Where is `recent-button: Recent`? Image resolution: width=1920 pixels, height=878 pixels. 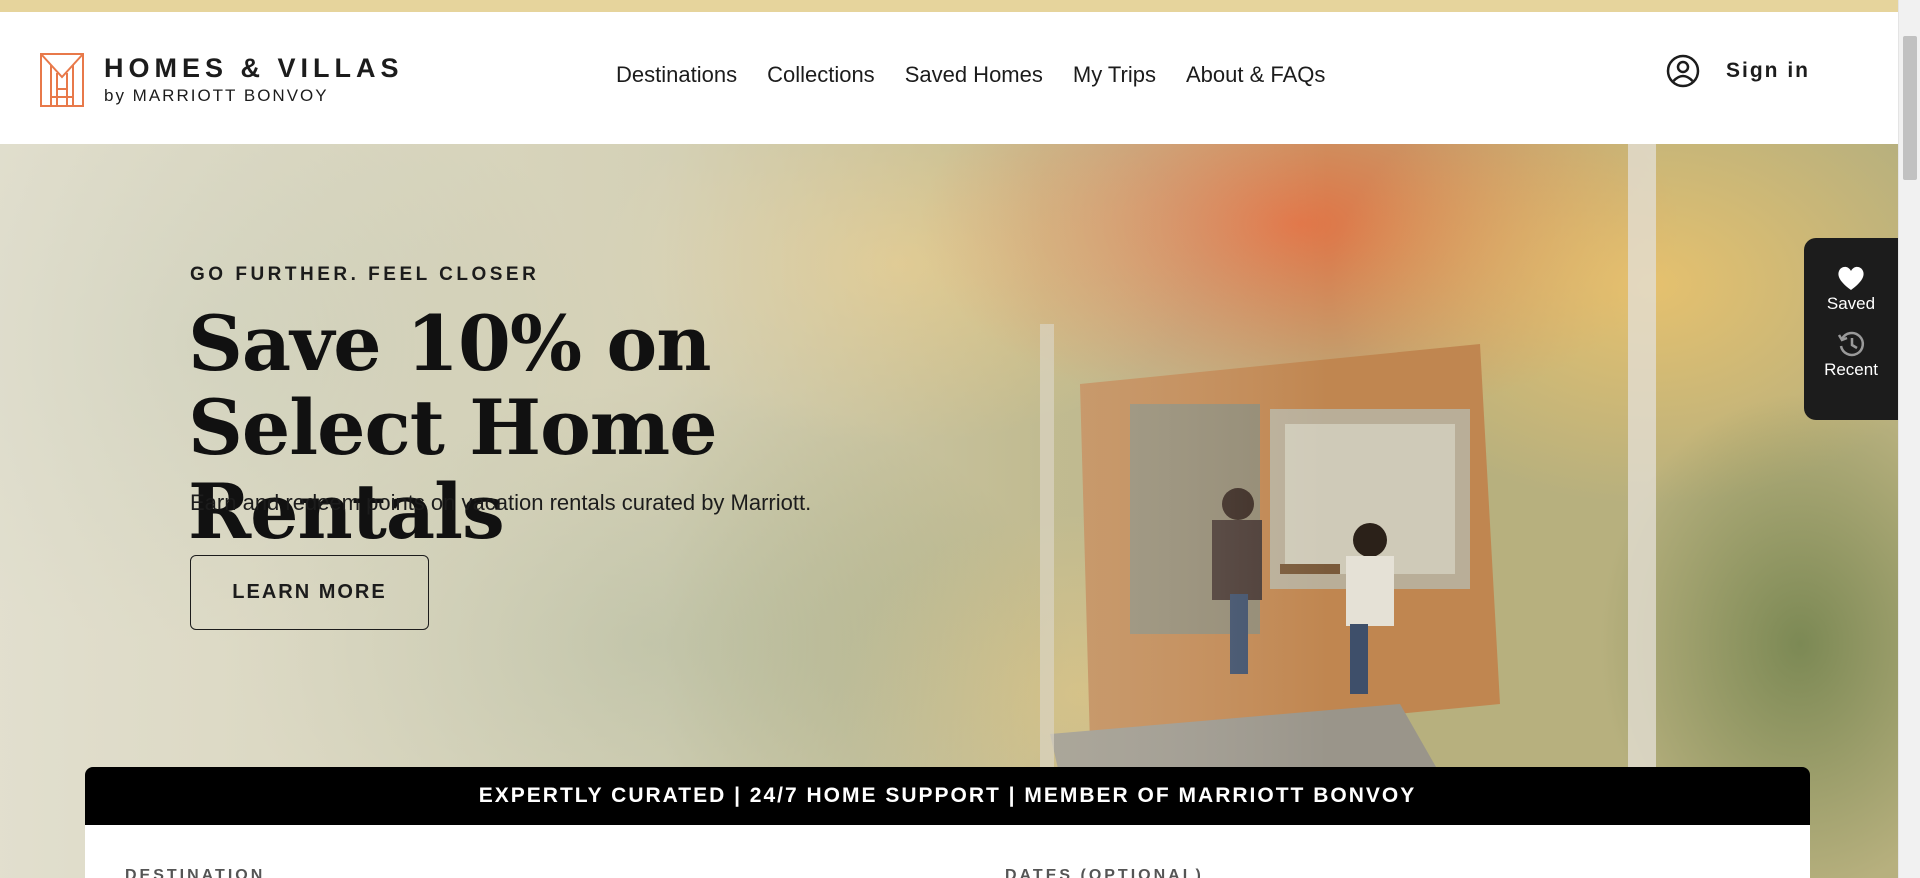 recent-button: Recent is located at coordinates (1851, 355).